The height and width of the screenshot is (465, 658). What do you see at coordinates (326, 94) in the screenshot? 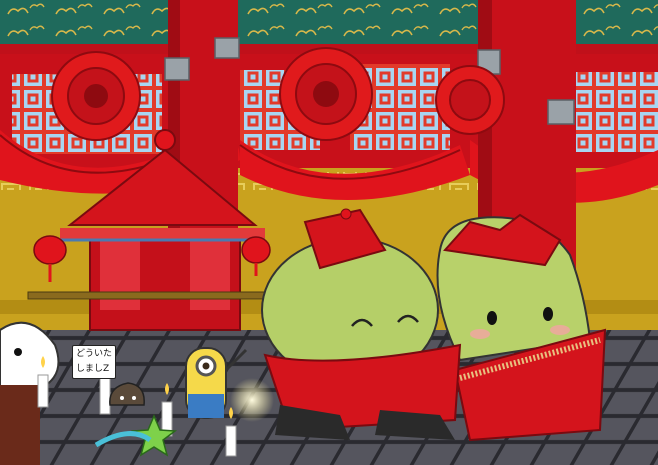
I see `paper-flower-center` at bounding box center [326, 94].